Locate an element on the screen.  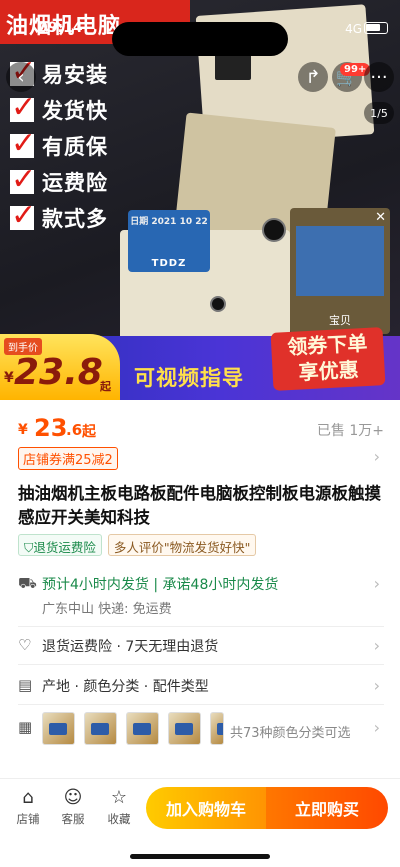
video-label: 宝贝 is located at coordinates (340, 320).